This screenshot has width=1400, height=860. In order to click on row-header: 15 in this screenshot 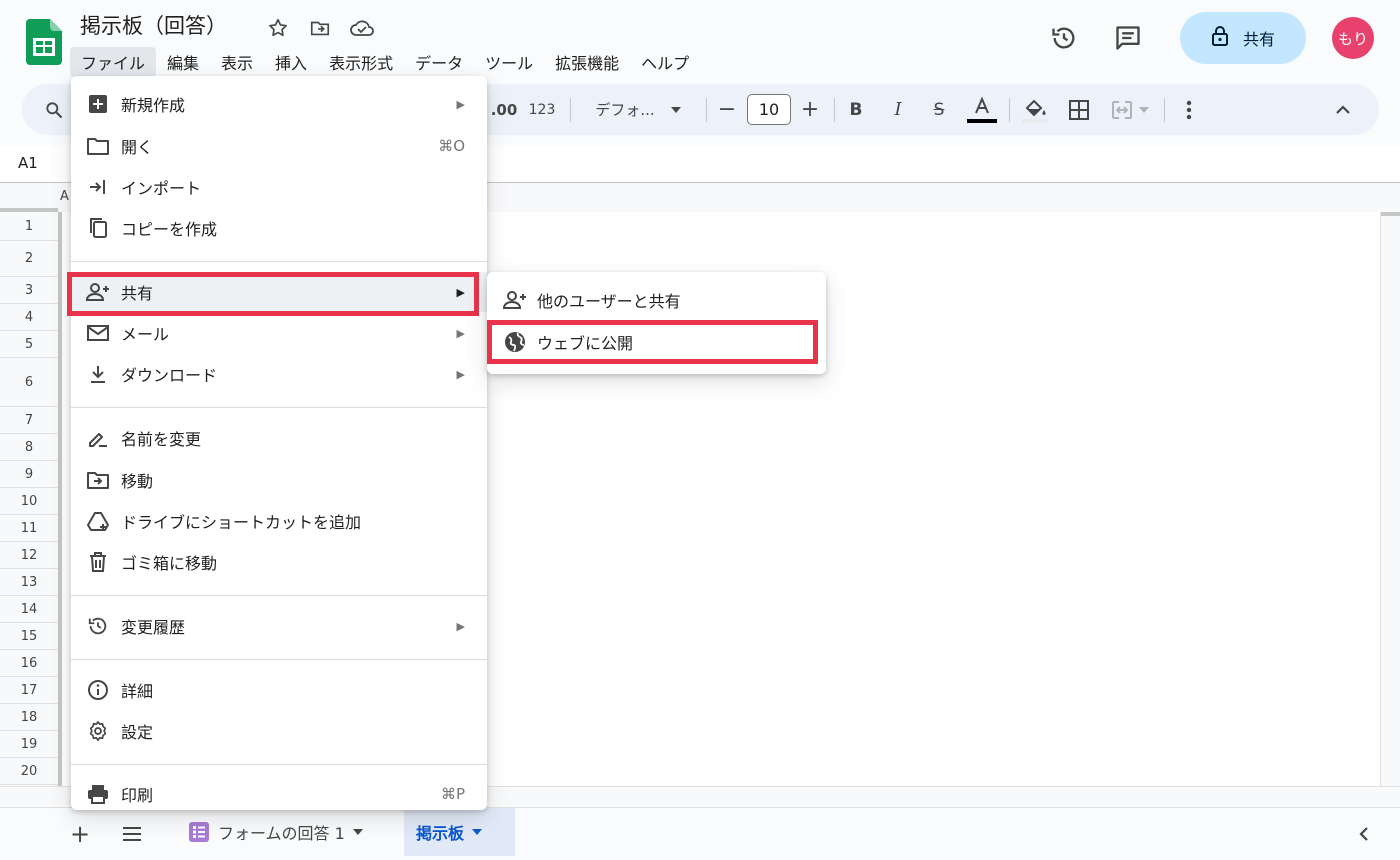, I will do `click(29, 636)`.